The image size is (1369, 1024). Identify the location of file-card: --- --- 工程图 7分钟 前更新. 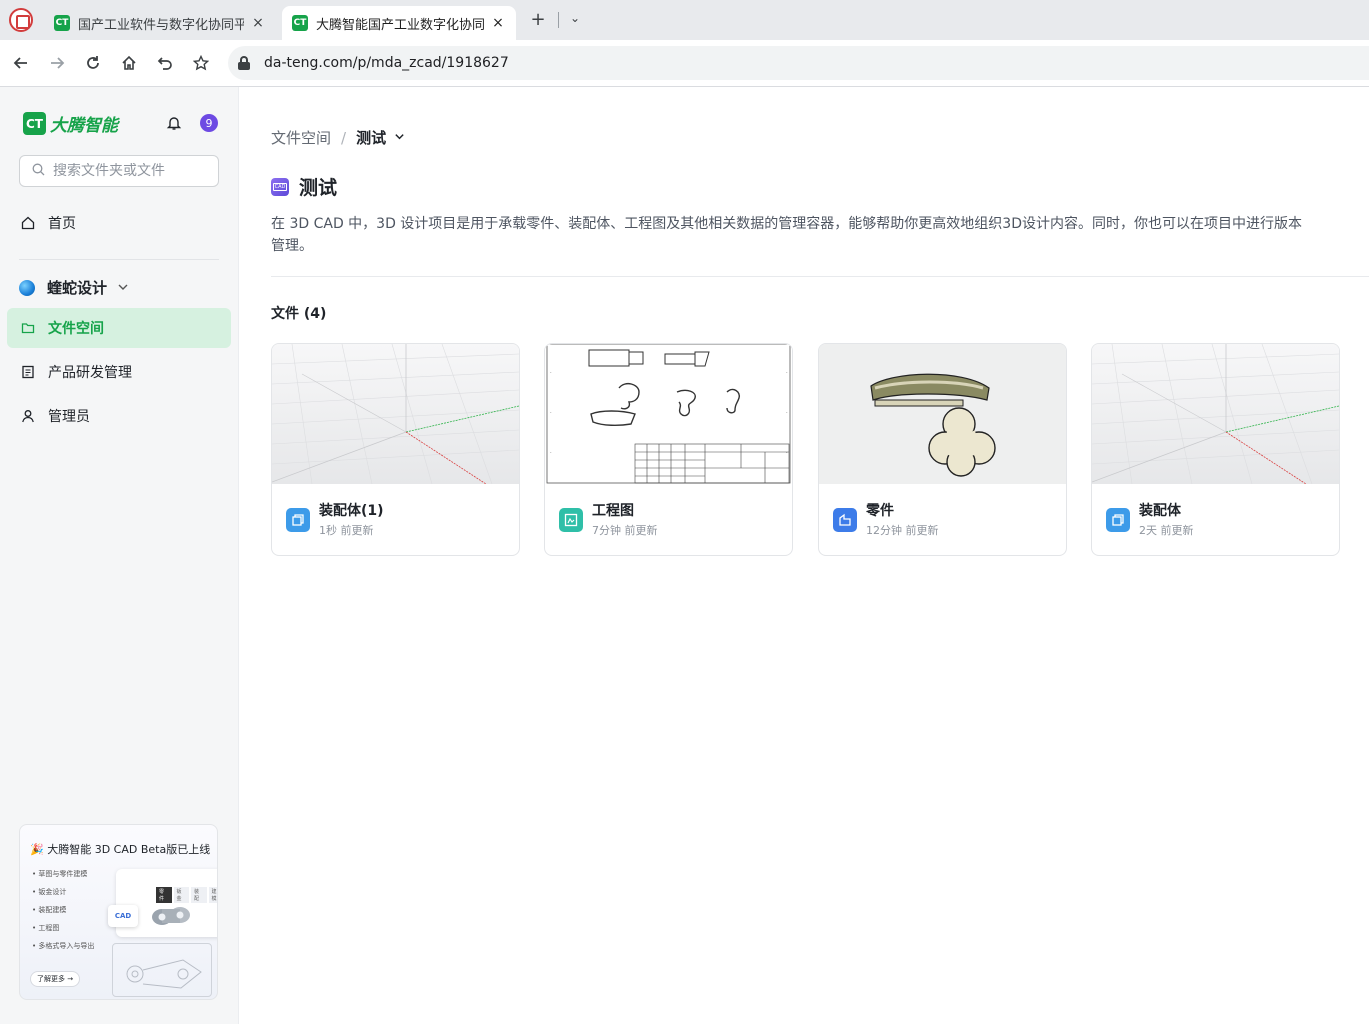
(668, 449).